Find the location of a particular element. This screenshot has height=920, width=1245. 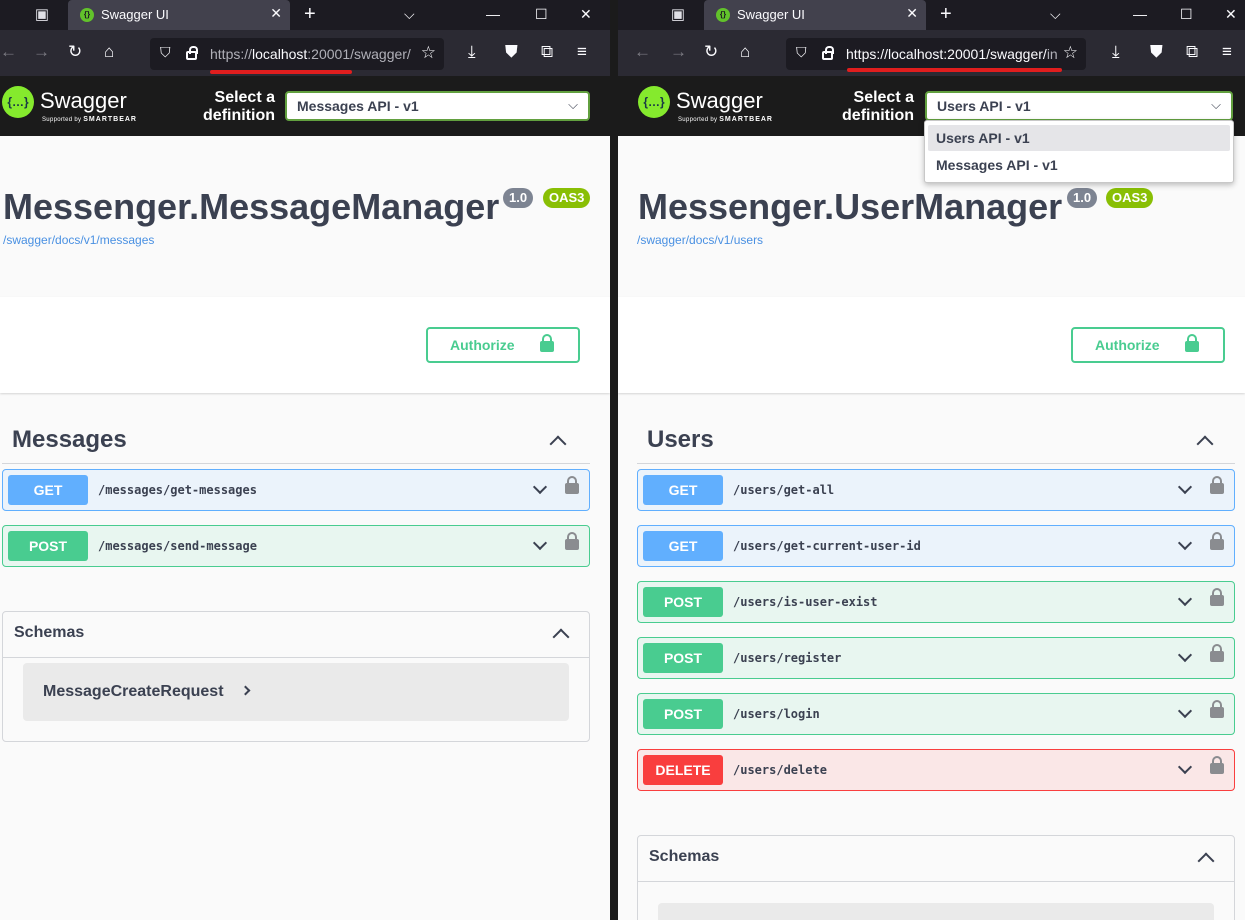

definition-select: Users API - v1 ⌵ is located at coordinates (1079, 106).